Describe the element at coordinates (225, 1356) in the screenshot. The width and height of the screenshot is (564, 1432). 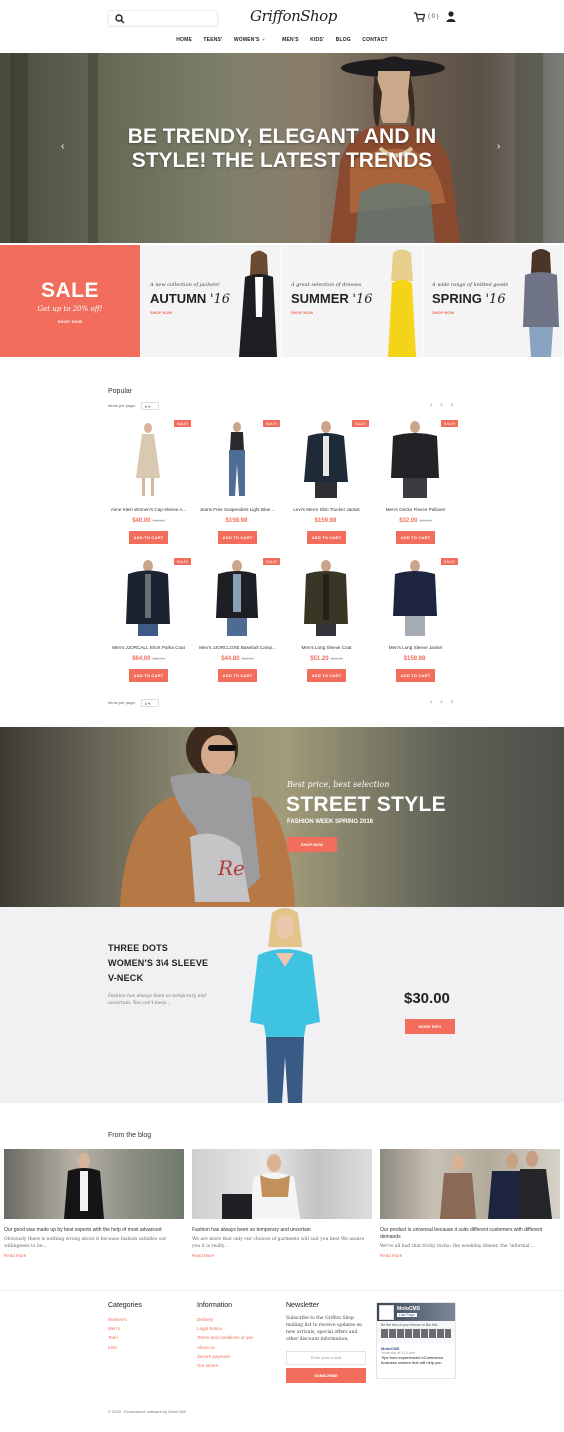
I see `footer-link: Secure payment` at that location.